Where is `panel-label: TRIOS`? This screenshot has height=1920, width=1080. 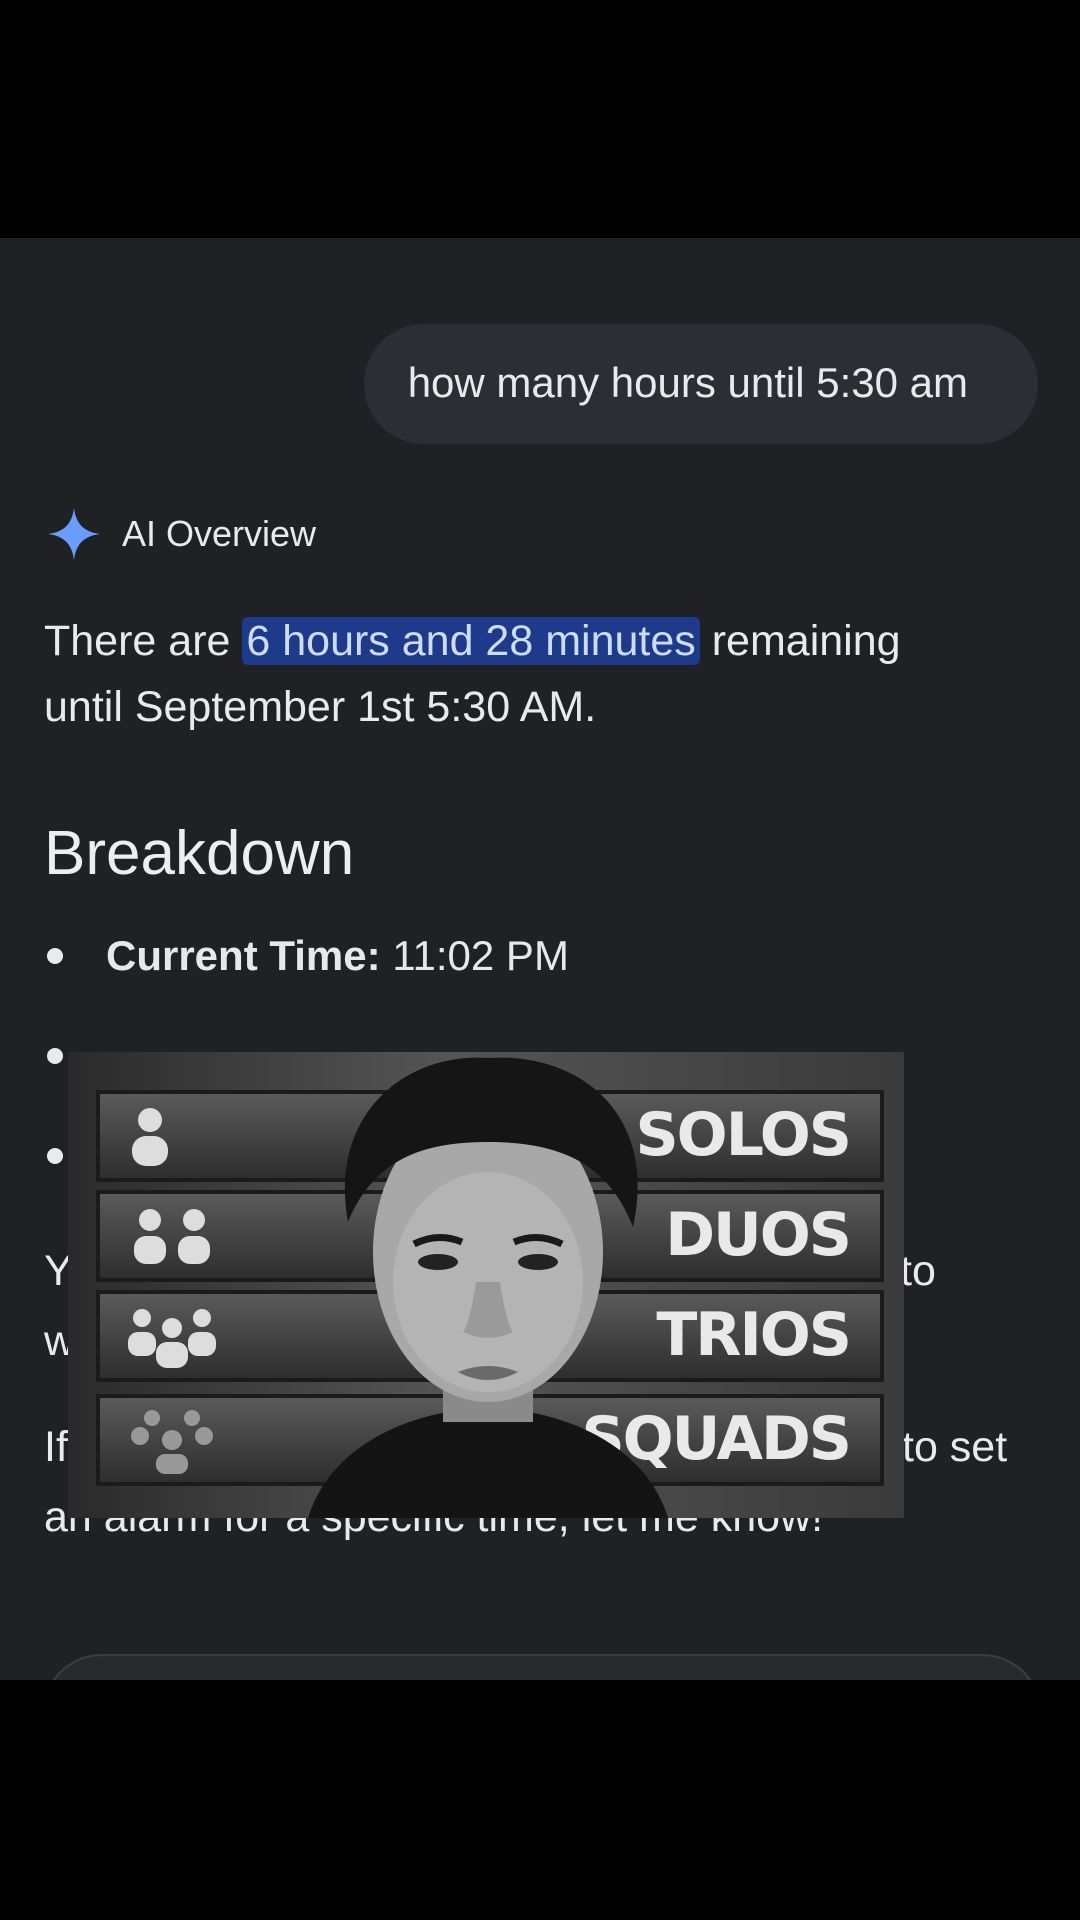 panel-label: TRIOS is located at coordinates (754, 1335).